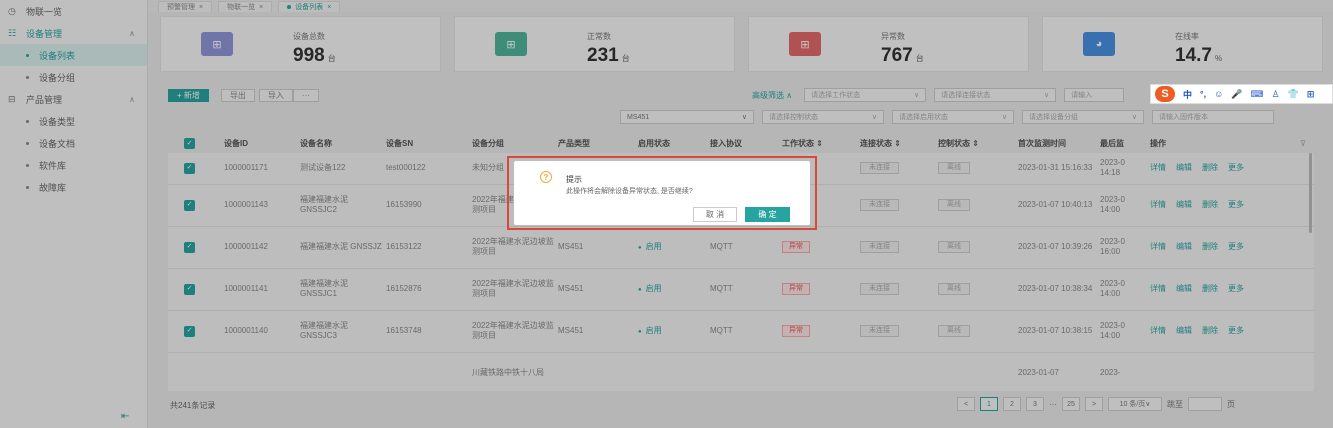 The height and width of the screenshot is (428, 1333). I want to click on dialog-title: 提示, so click(574, 179).